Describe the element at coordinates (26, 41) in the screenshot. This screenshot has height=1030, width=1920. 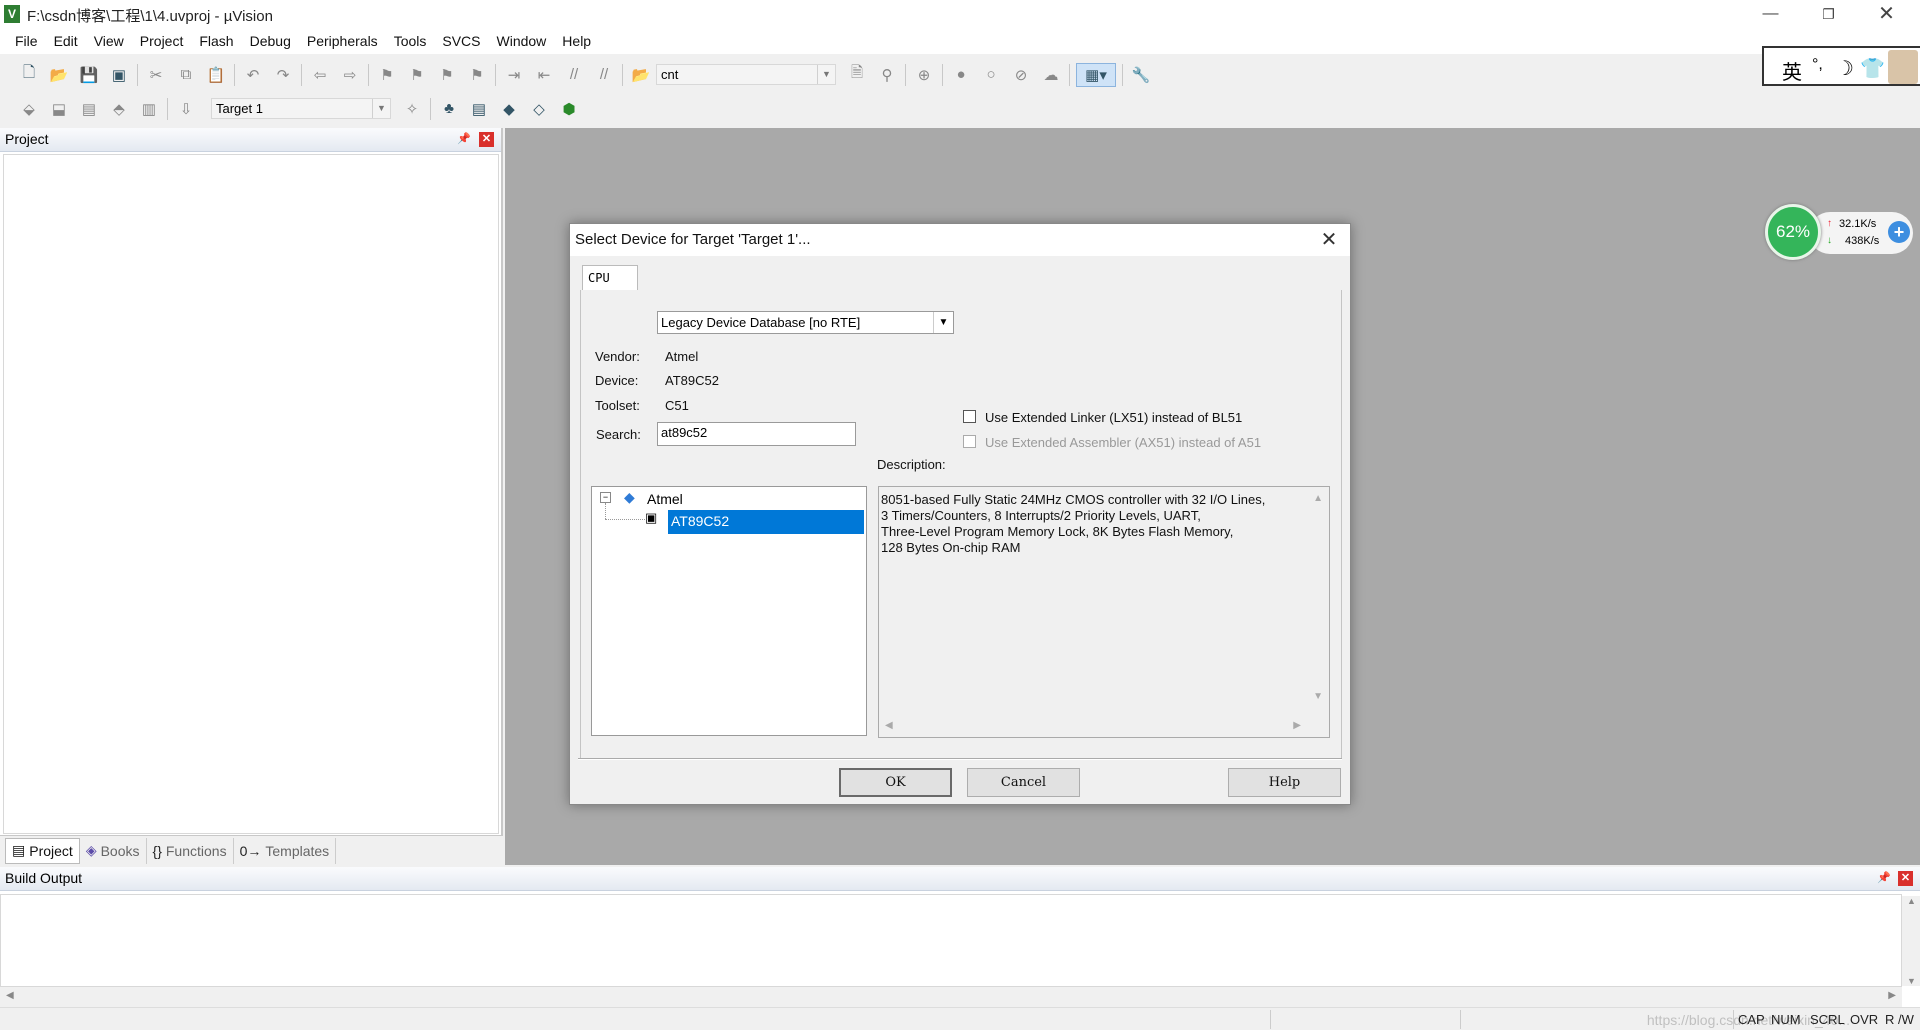
I see `menu-file: File` at that location.